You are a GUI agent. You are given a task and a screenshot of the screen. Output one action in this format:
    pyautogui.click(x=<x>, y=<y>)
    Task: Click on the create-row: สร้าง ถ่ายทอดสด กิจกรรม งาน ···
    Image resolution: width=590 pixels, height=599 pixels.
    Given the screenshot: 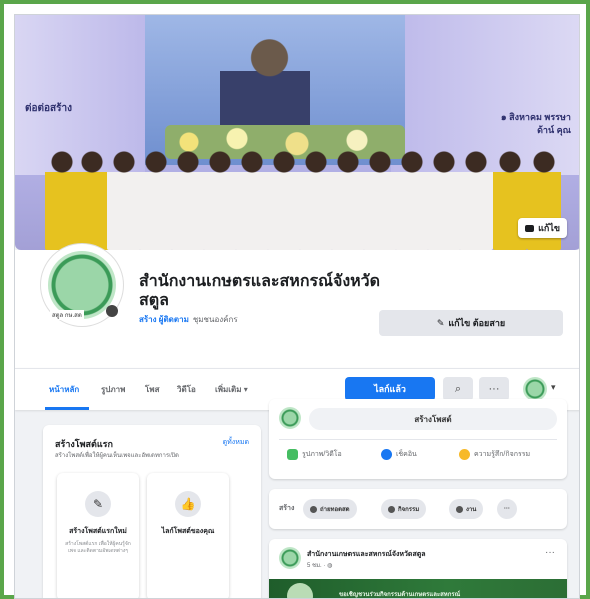 What is the action you would take?
    pyautogui.click(x=418, y=509)
    